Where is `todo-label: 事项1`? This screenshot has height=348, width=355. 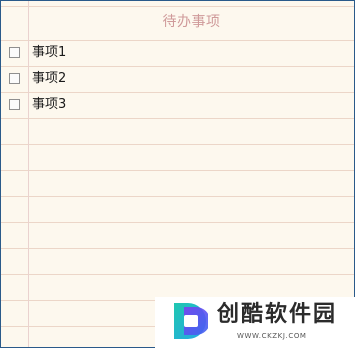 todo-label: 事项1 is located at coordinates (49, 53).